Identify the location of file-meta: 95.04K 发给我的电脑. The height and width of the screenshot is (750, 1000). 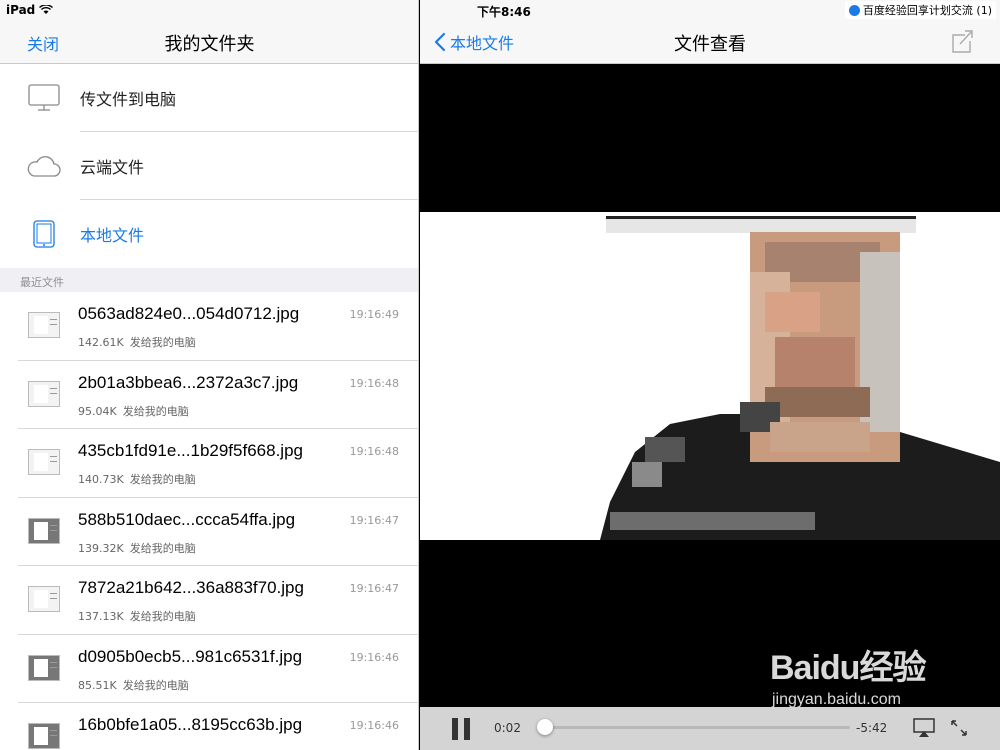
(133, 411).